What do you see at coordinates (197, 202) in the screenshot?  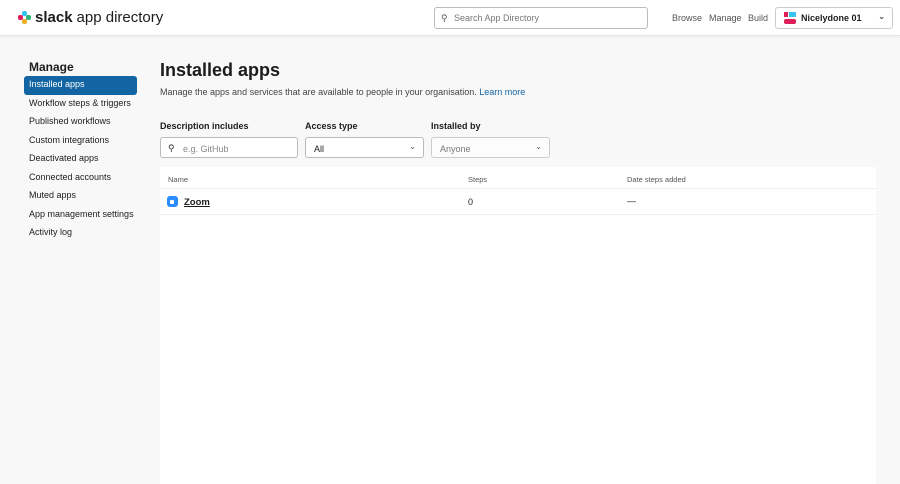 I see `app-name-link: Zoom` at bounding box center [197, 202].